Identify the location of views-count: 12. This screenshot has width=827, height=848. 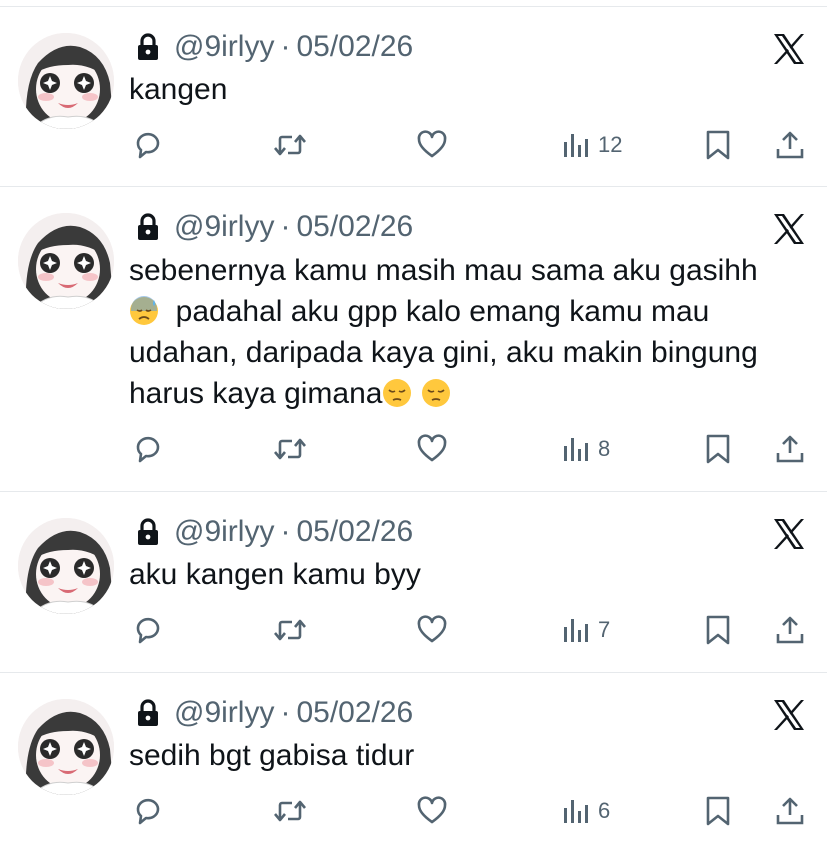
(610, 144).